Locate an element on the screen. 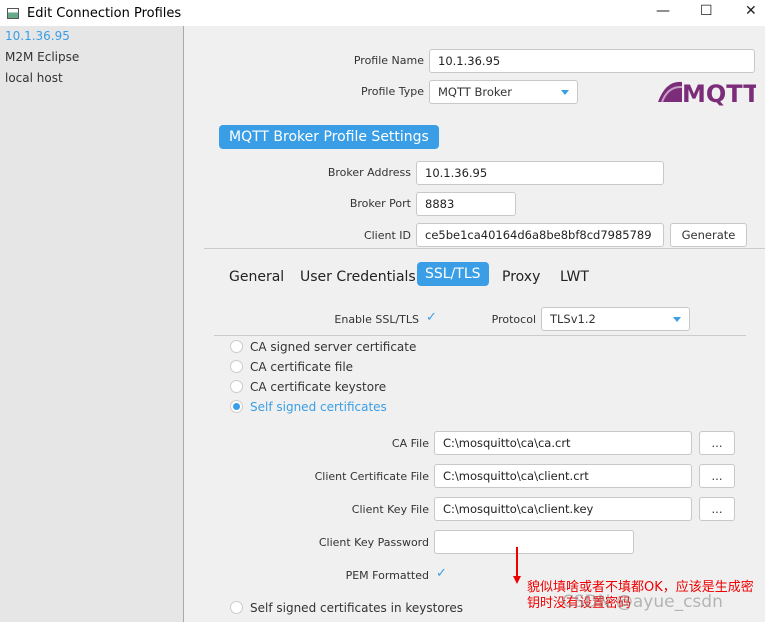 This screenshot has height=622, width=765. protocol-label: Protocol is located at coordinates (513, 319).